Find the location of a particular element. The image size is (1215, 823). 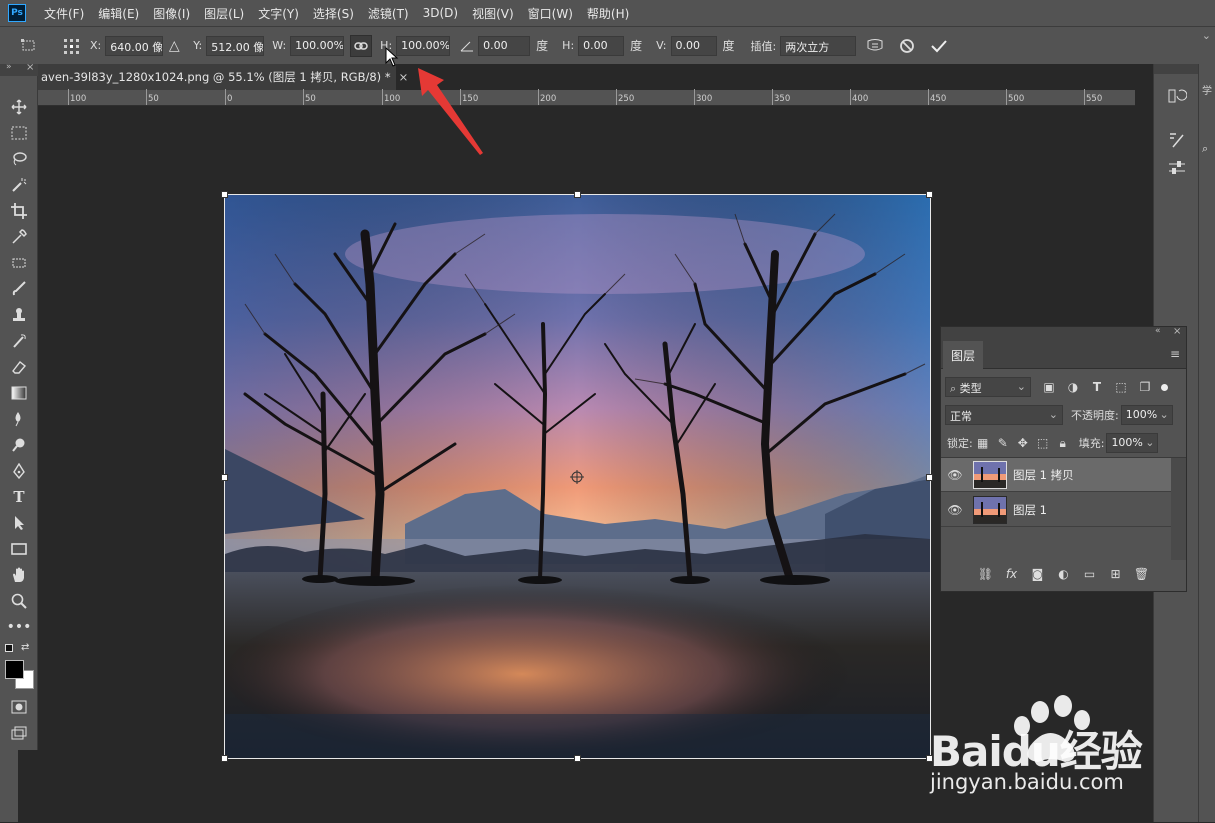

delete-layer-icon: 🗑︎ is located at coordinates (1142, 574).